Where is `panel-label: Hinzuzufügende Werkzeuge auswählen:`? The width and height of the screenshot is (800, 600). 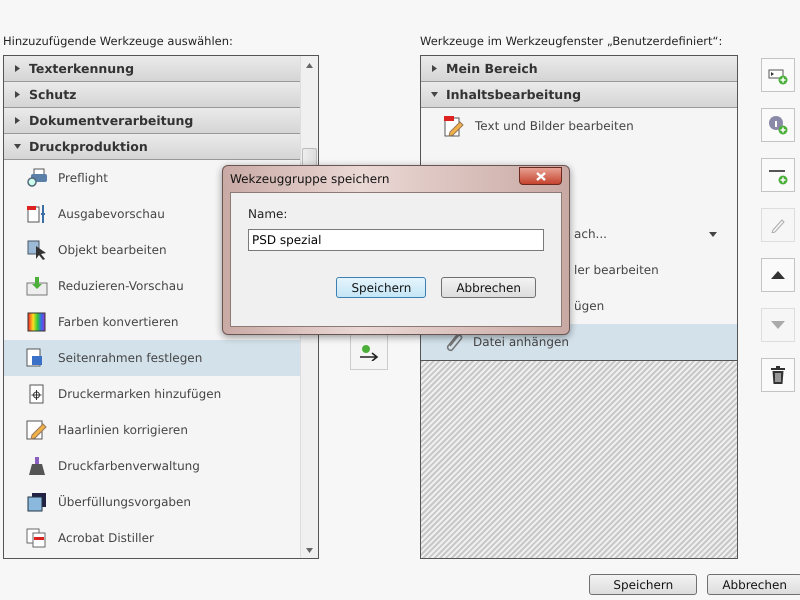
panel-label: Hinzuzufügende Werkzeuge auswählen: is located at coordinates (118, 41).